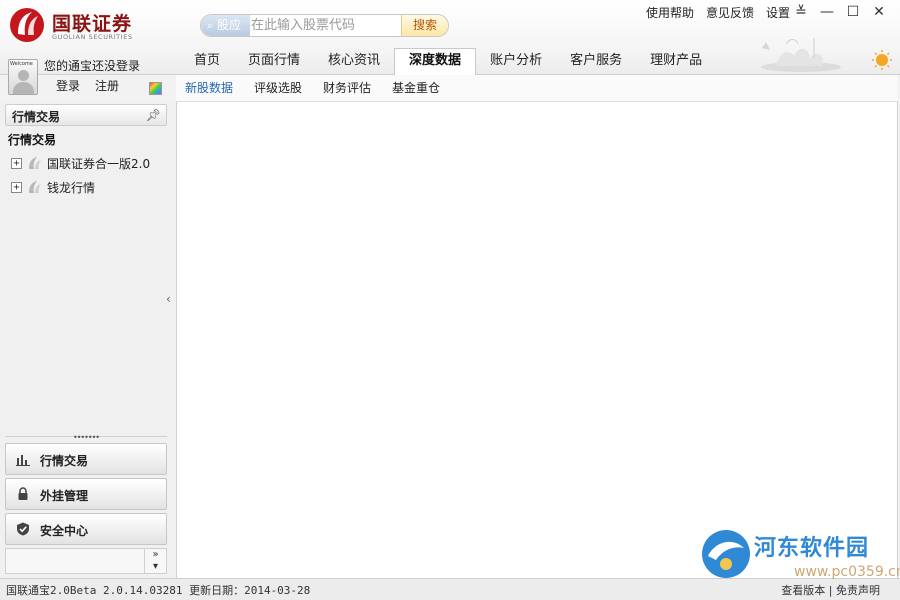 This screenshot has width=900, height=600. I want to click on version-info: 国联通宝2.0Beta 2.0.14.03281 更新日期：2014-03-28, so click(158, 590).